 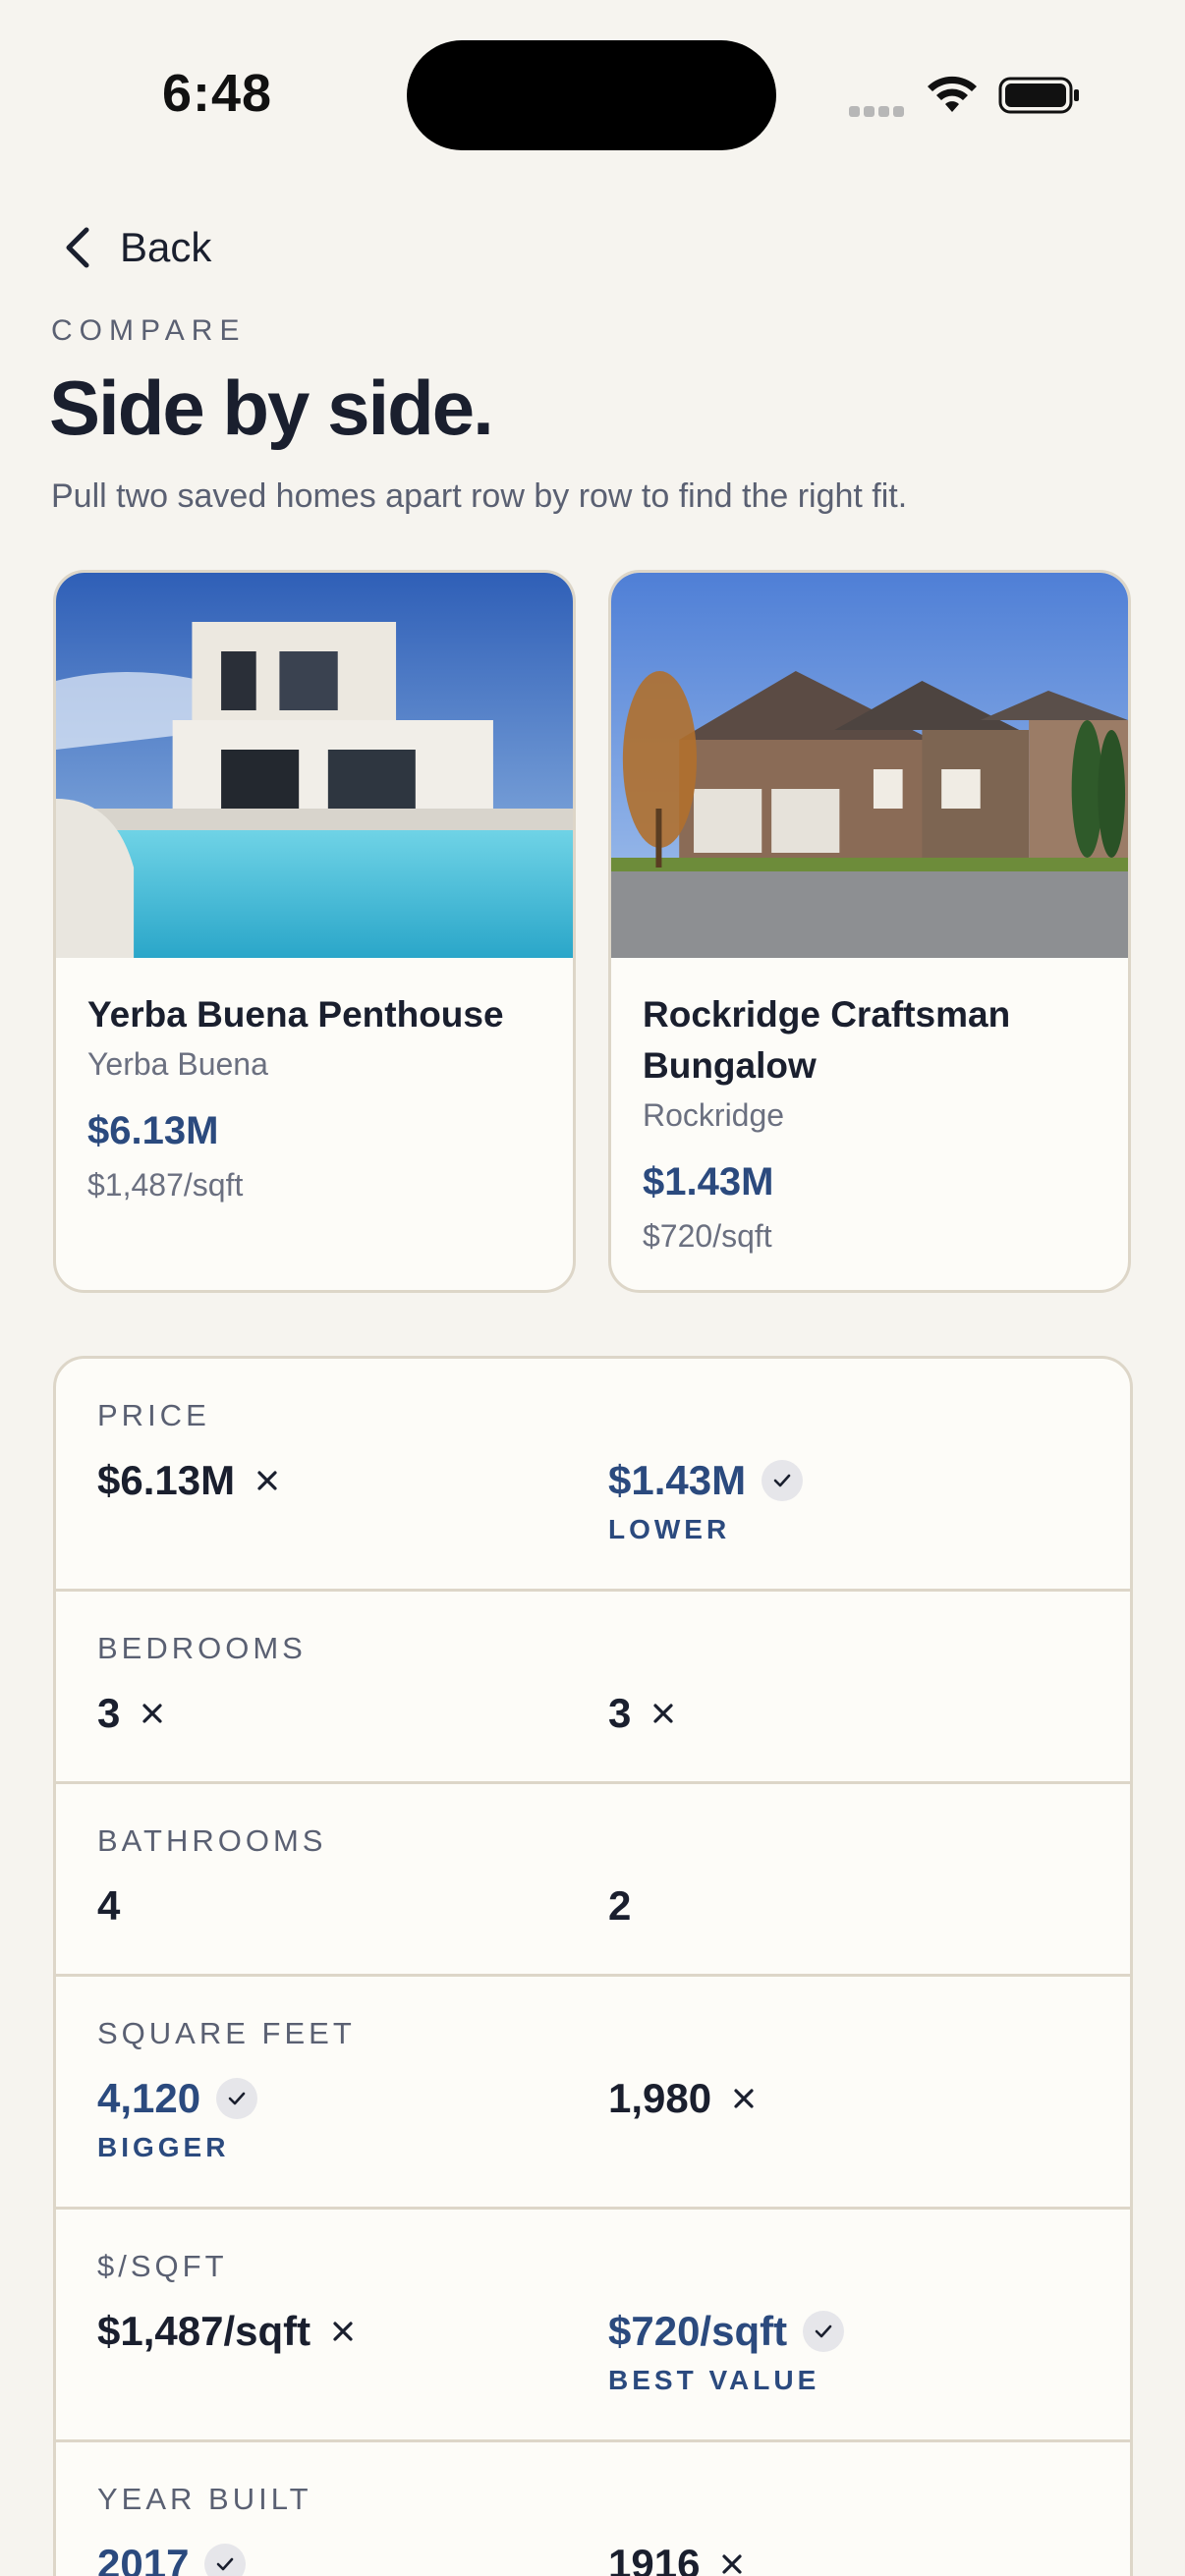 I want to click on dynamic-island, so click(x=592, y=95).